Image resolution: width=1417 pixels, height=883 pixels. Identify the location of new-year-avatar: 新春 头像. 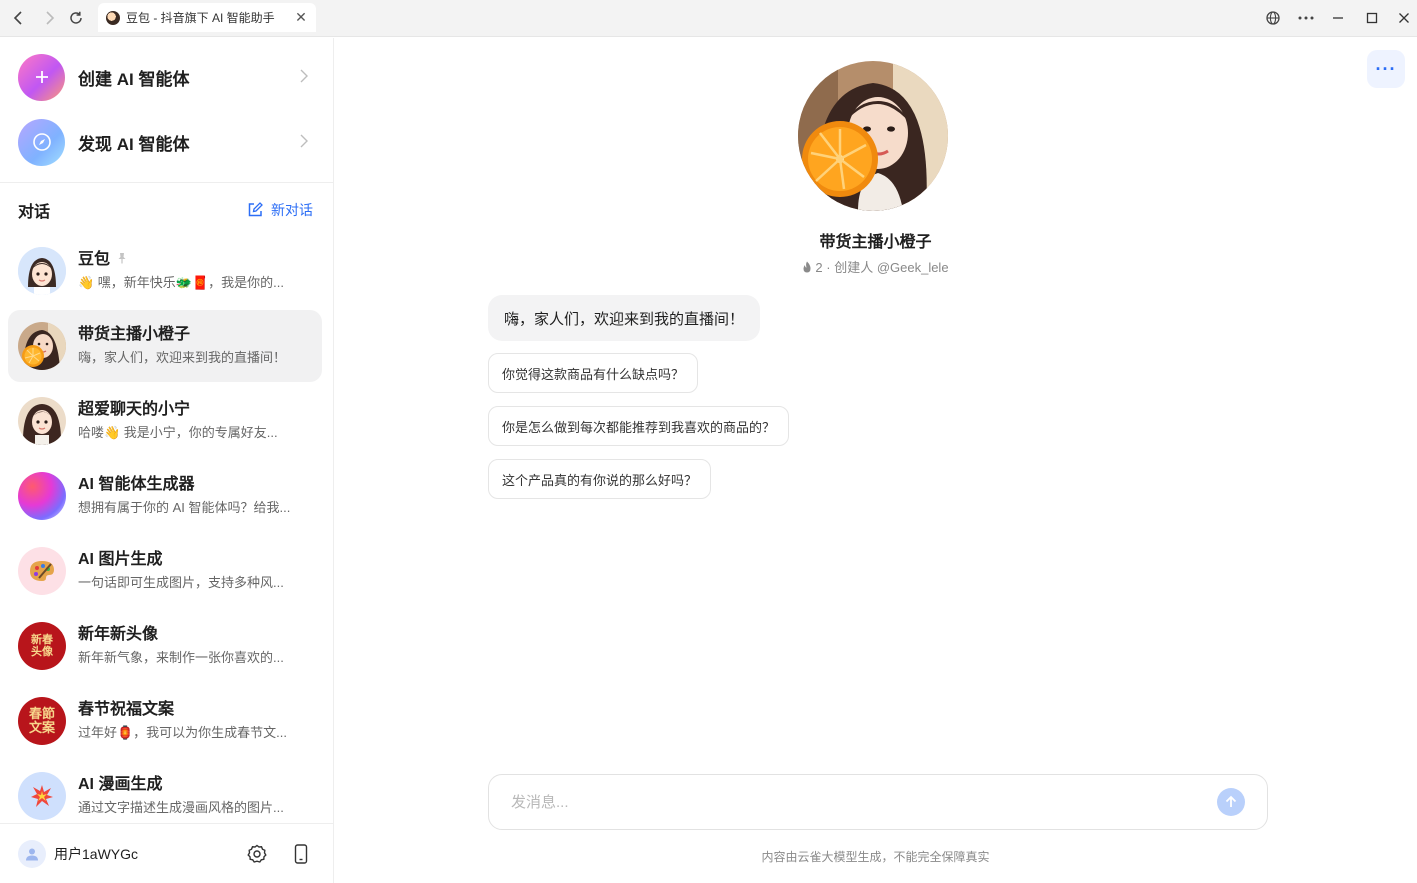
(42, 646).